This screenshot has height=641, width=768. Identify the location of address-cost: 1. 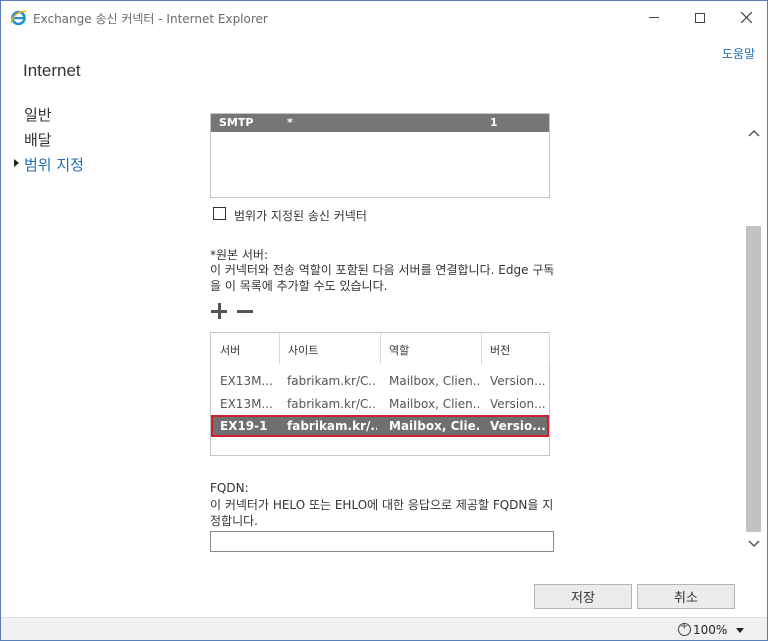
(494, 122).